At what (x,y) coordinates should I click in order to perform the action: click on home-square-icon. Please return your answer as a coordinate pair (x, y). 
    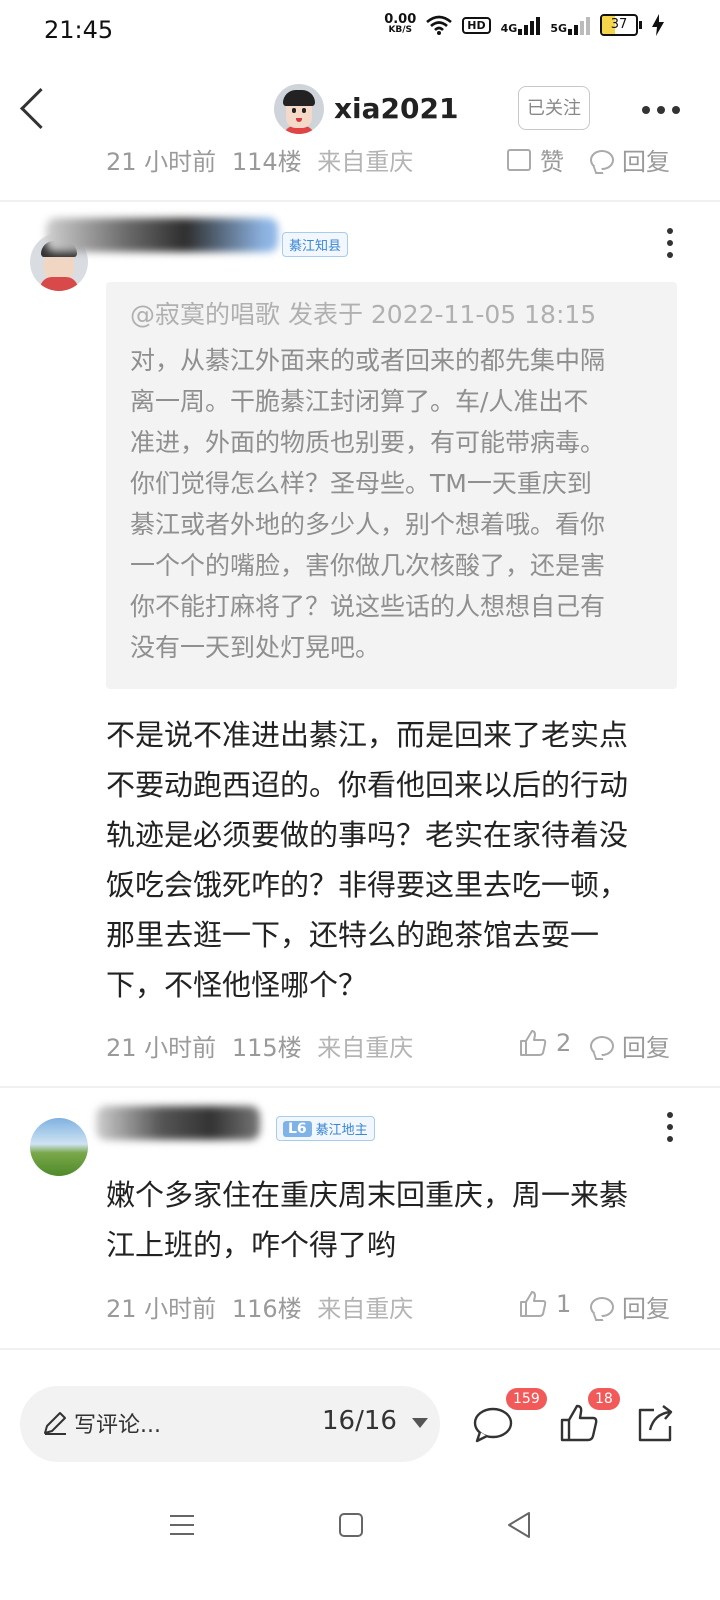
    Looking at the image, I should click on (351, 1525).